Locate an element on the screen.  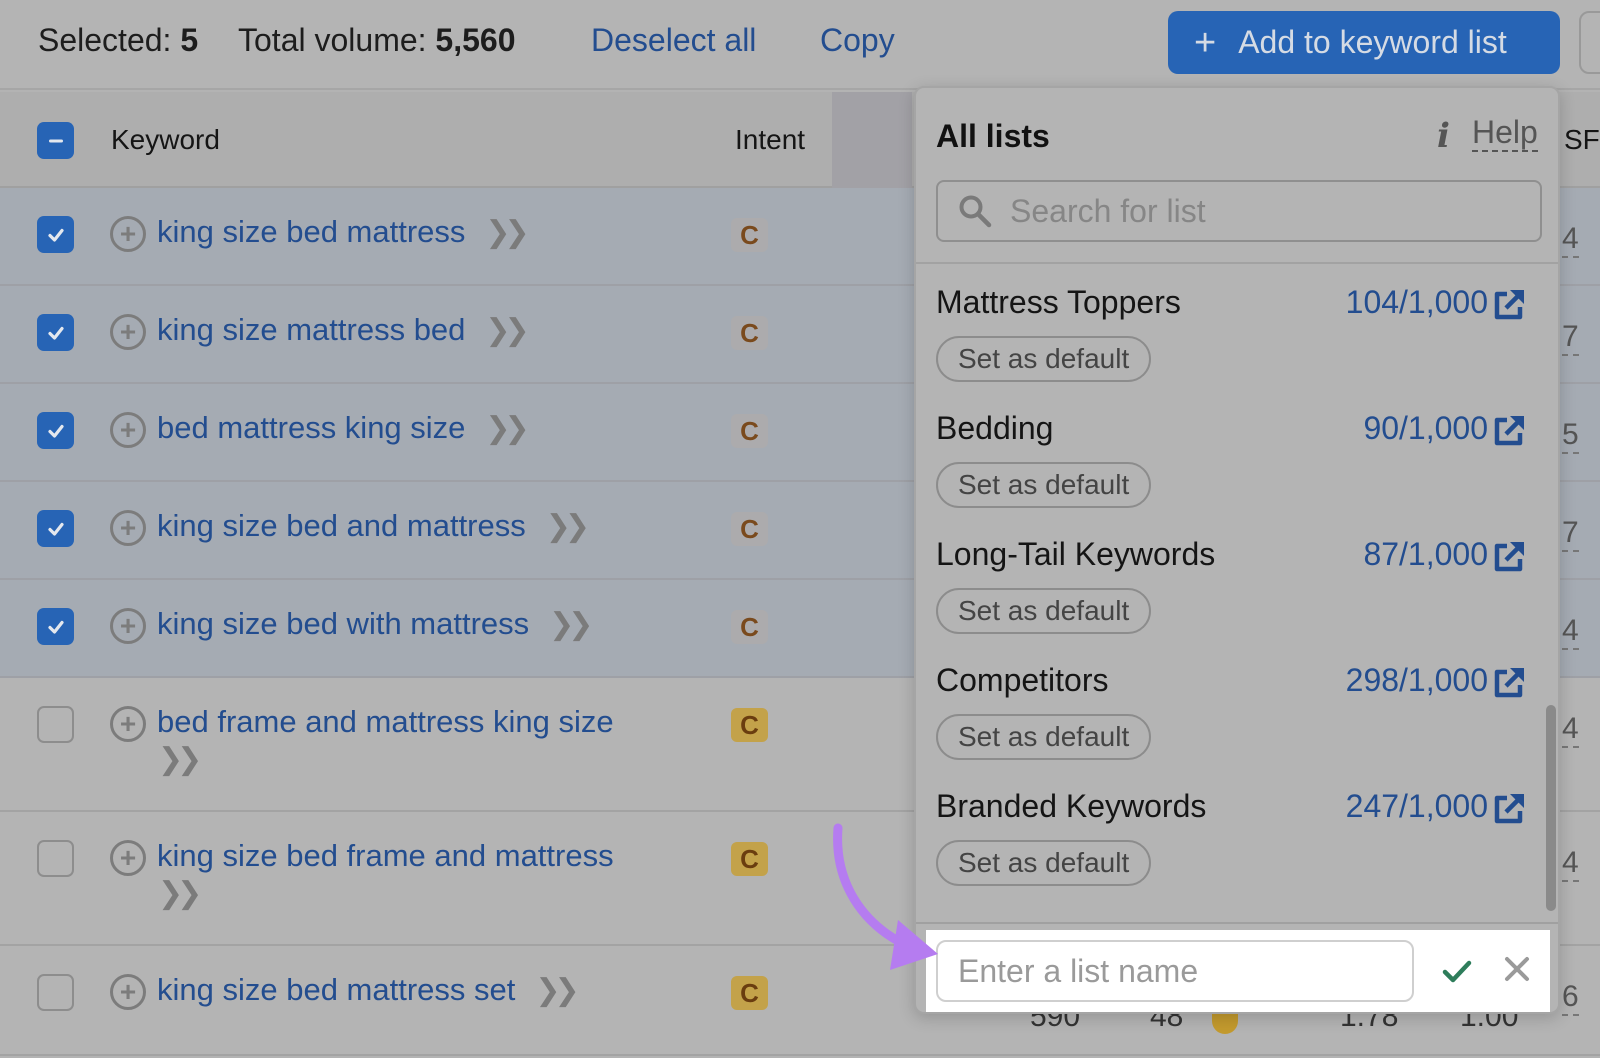
keyword-link: king size bed mattress ❯❯ is located at coordinates (343, 232).